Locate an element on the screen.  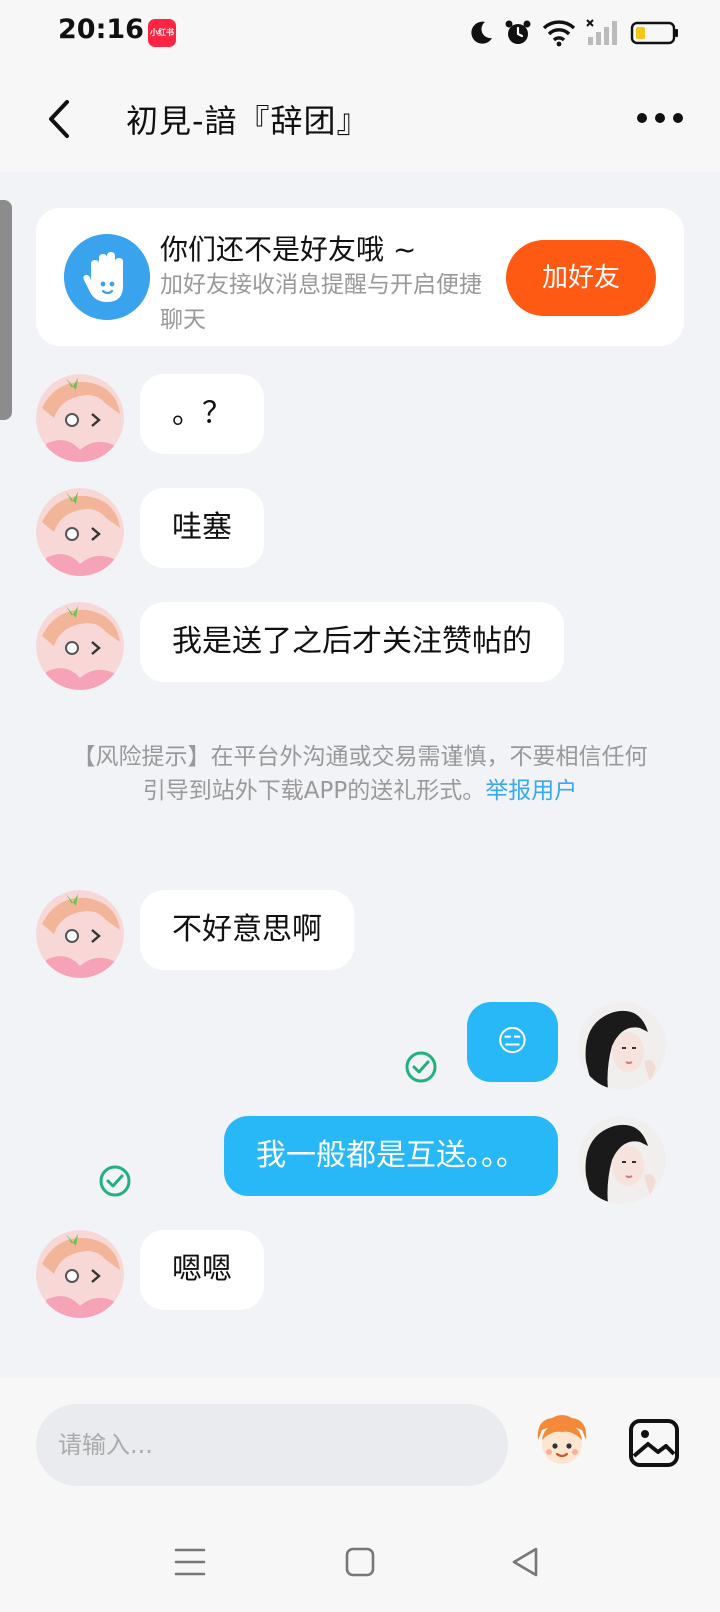
status-icons is located at coordinates (574, 33).